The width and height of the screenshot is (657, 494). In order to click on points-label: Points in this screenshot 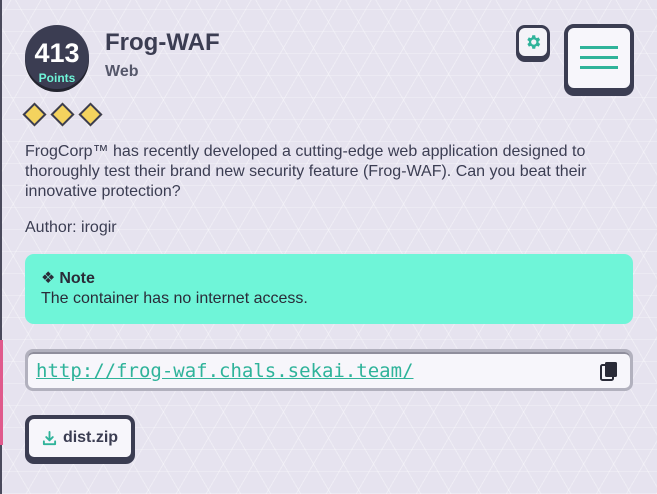, I will do `click(57, 78)`.